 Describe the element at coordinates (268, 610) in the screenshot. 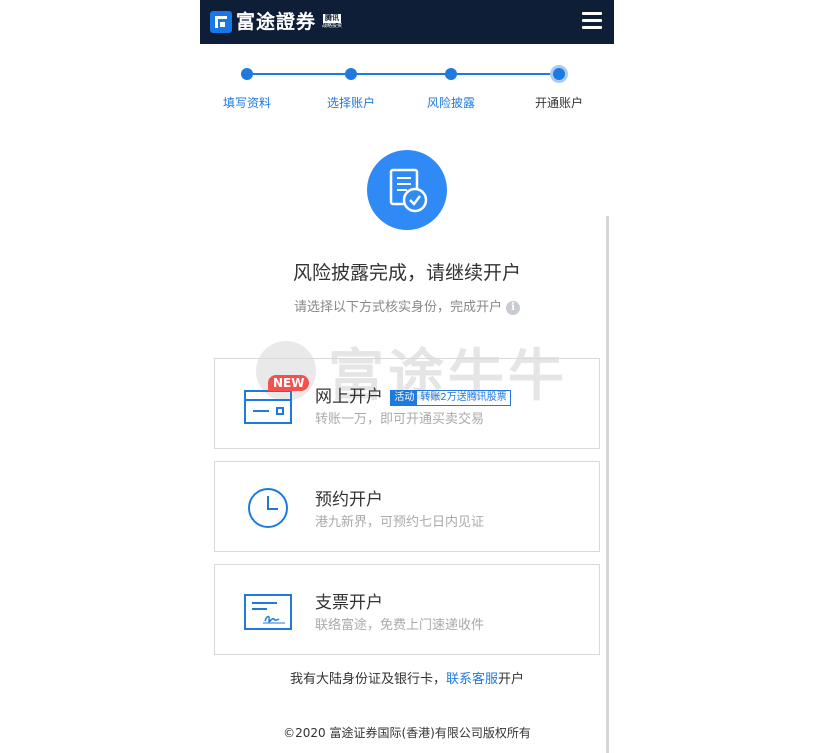

I see `cheque-icon` at that location.